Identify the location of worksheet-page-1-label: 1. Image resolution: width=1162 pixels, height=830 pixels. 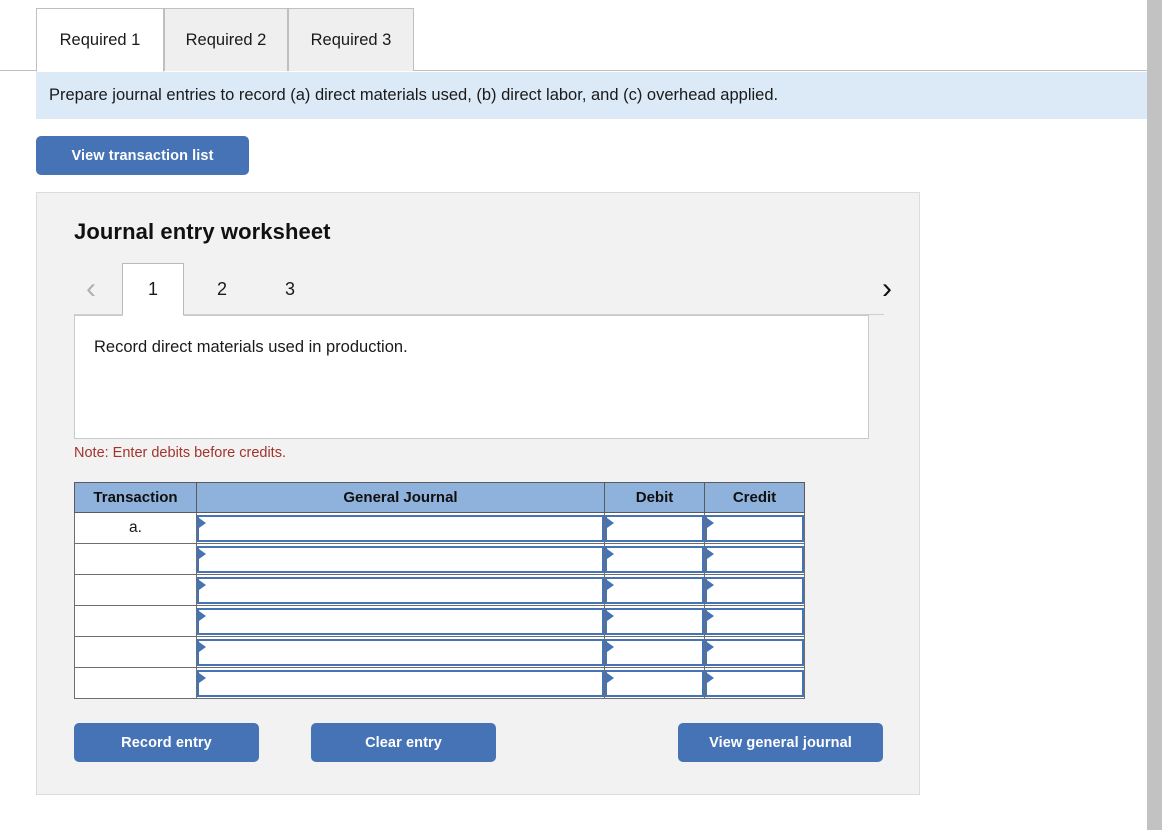
(152, 289).